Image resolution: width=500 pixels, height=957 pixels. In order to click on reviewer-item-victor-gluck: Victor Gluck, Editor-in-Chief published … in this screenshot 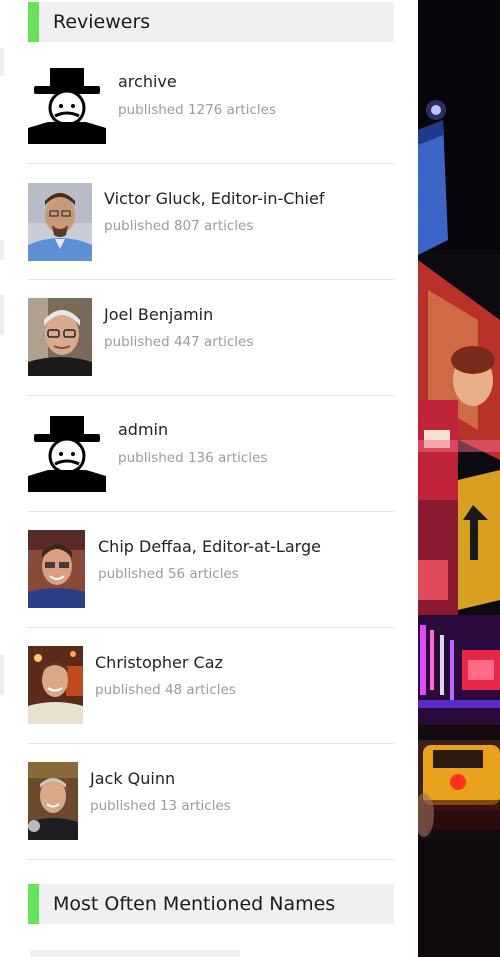, I will do `click(211, 222)`.